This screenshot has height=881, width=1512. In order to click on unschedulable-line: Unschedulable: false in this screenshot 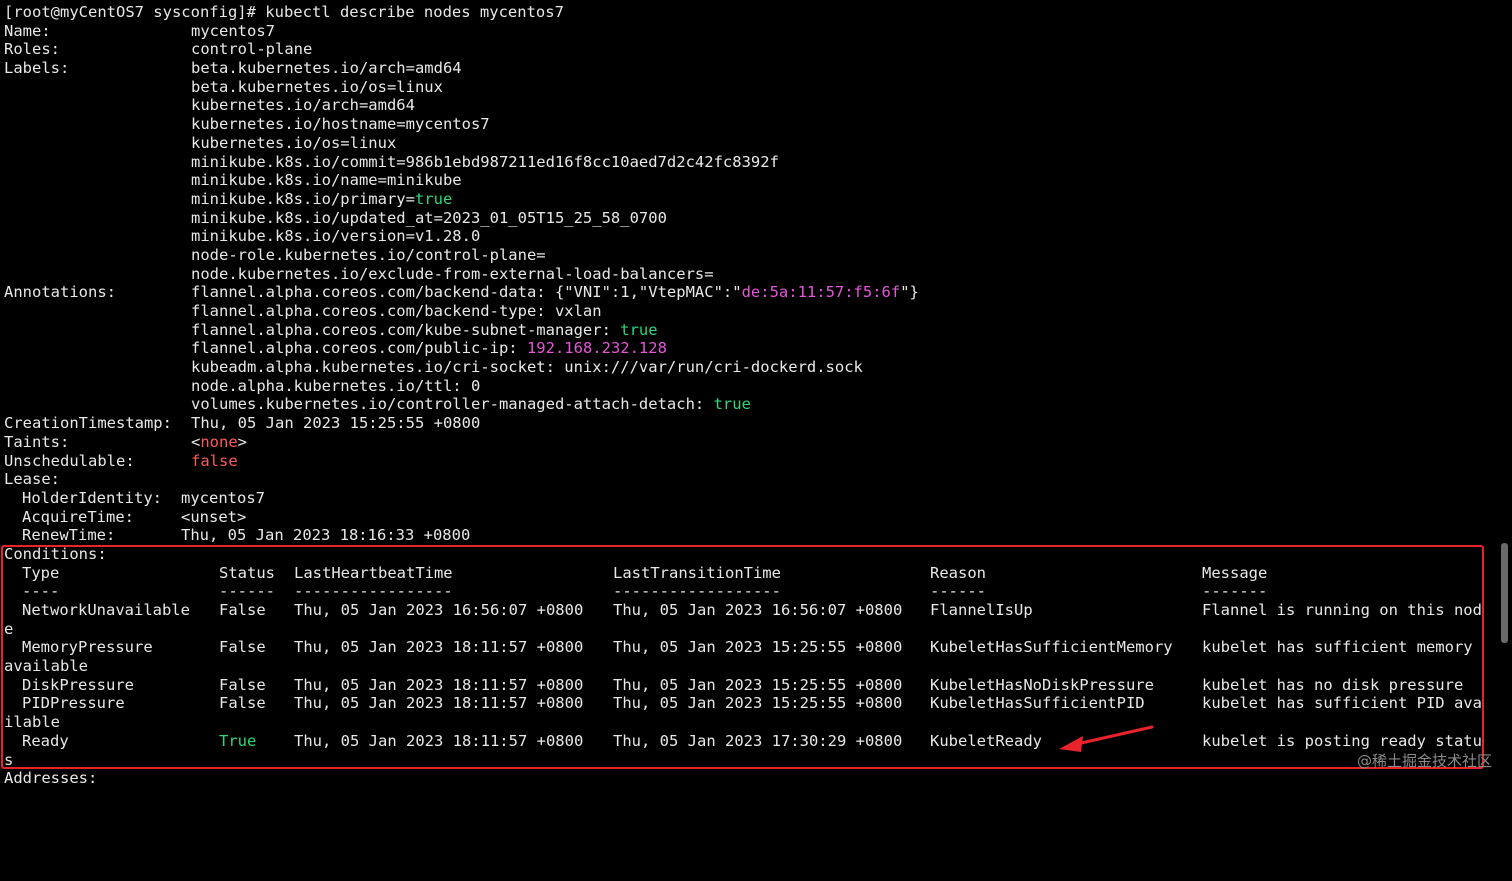, I will do `click(749, 461)`.